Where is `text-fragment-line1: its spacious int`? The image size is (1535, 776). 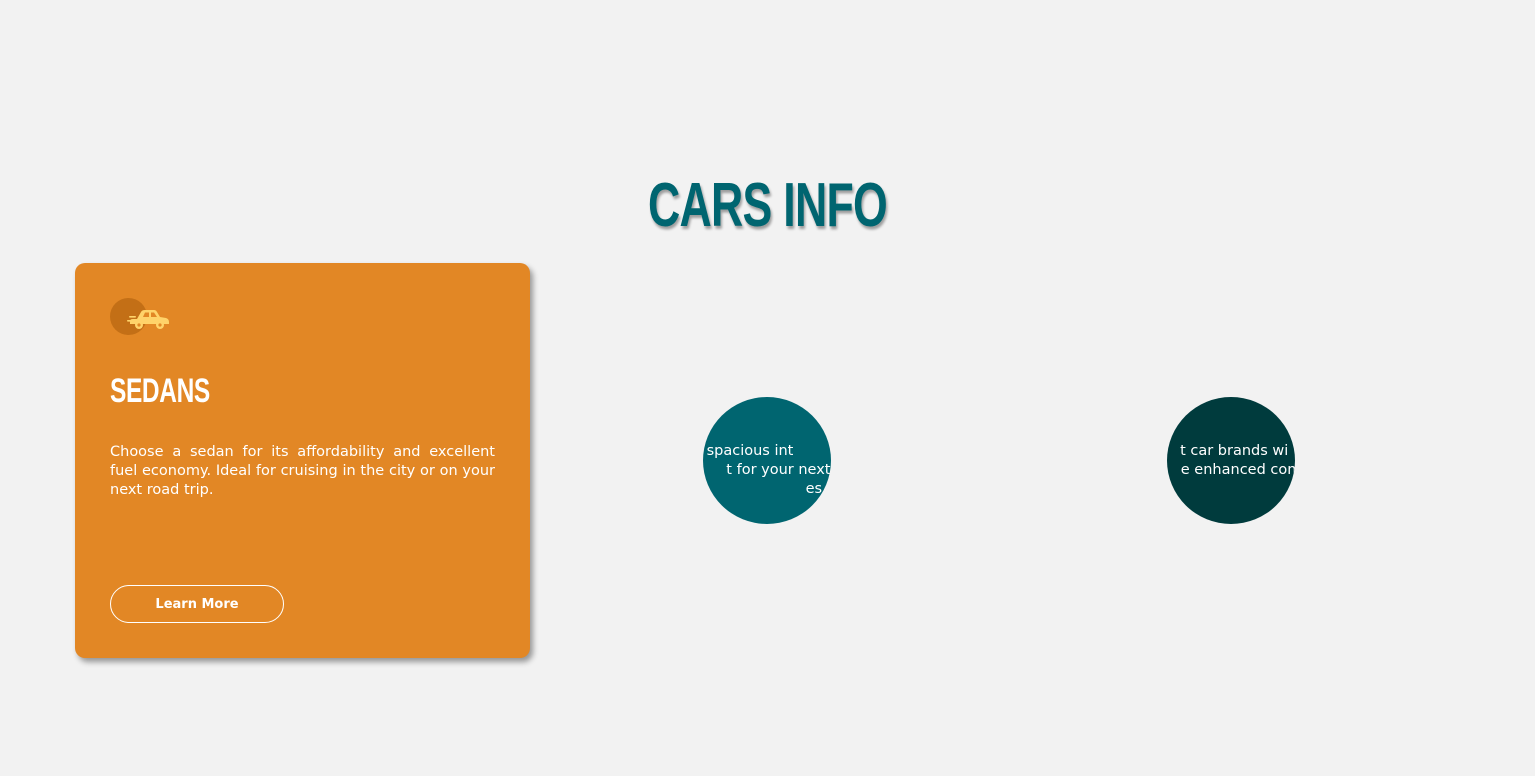 text-fragment-line1: its spacious int is located at coordinates (748, 451).